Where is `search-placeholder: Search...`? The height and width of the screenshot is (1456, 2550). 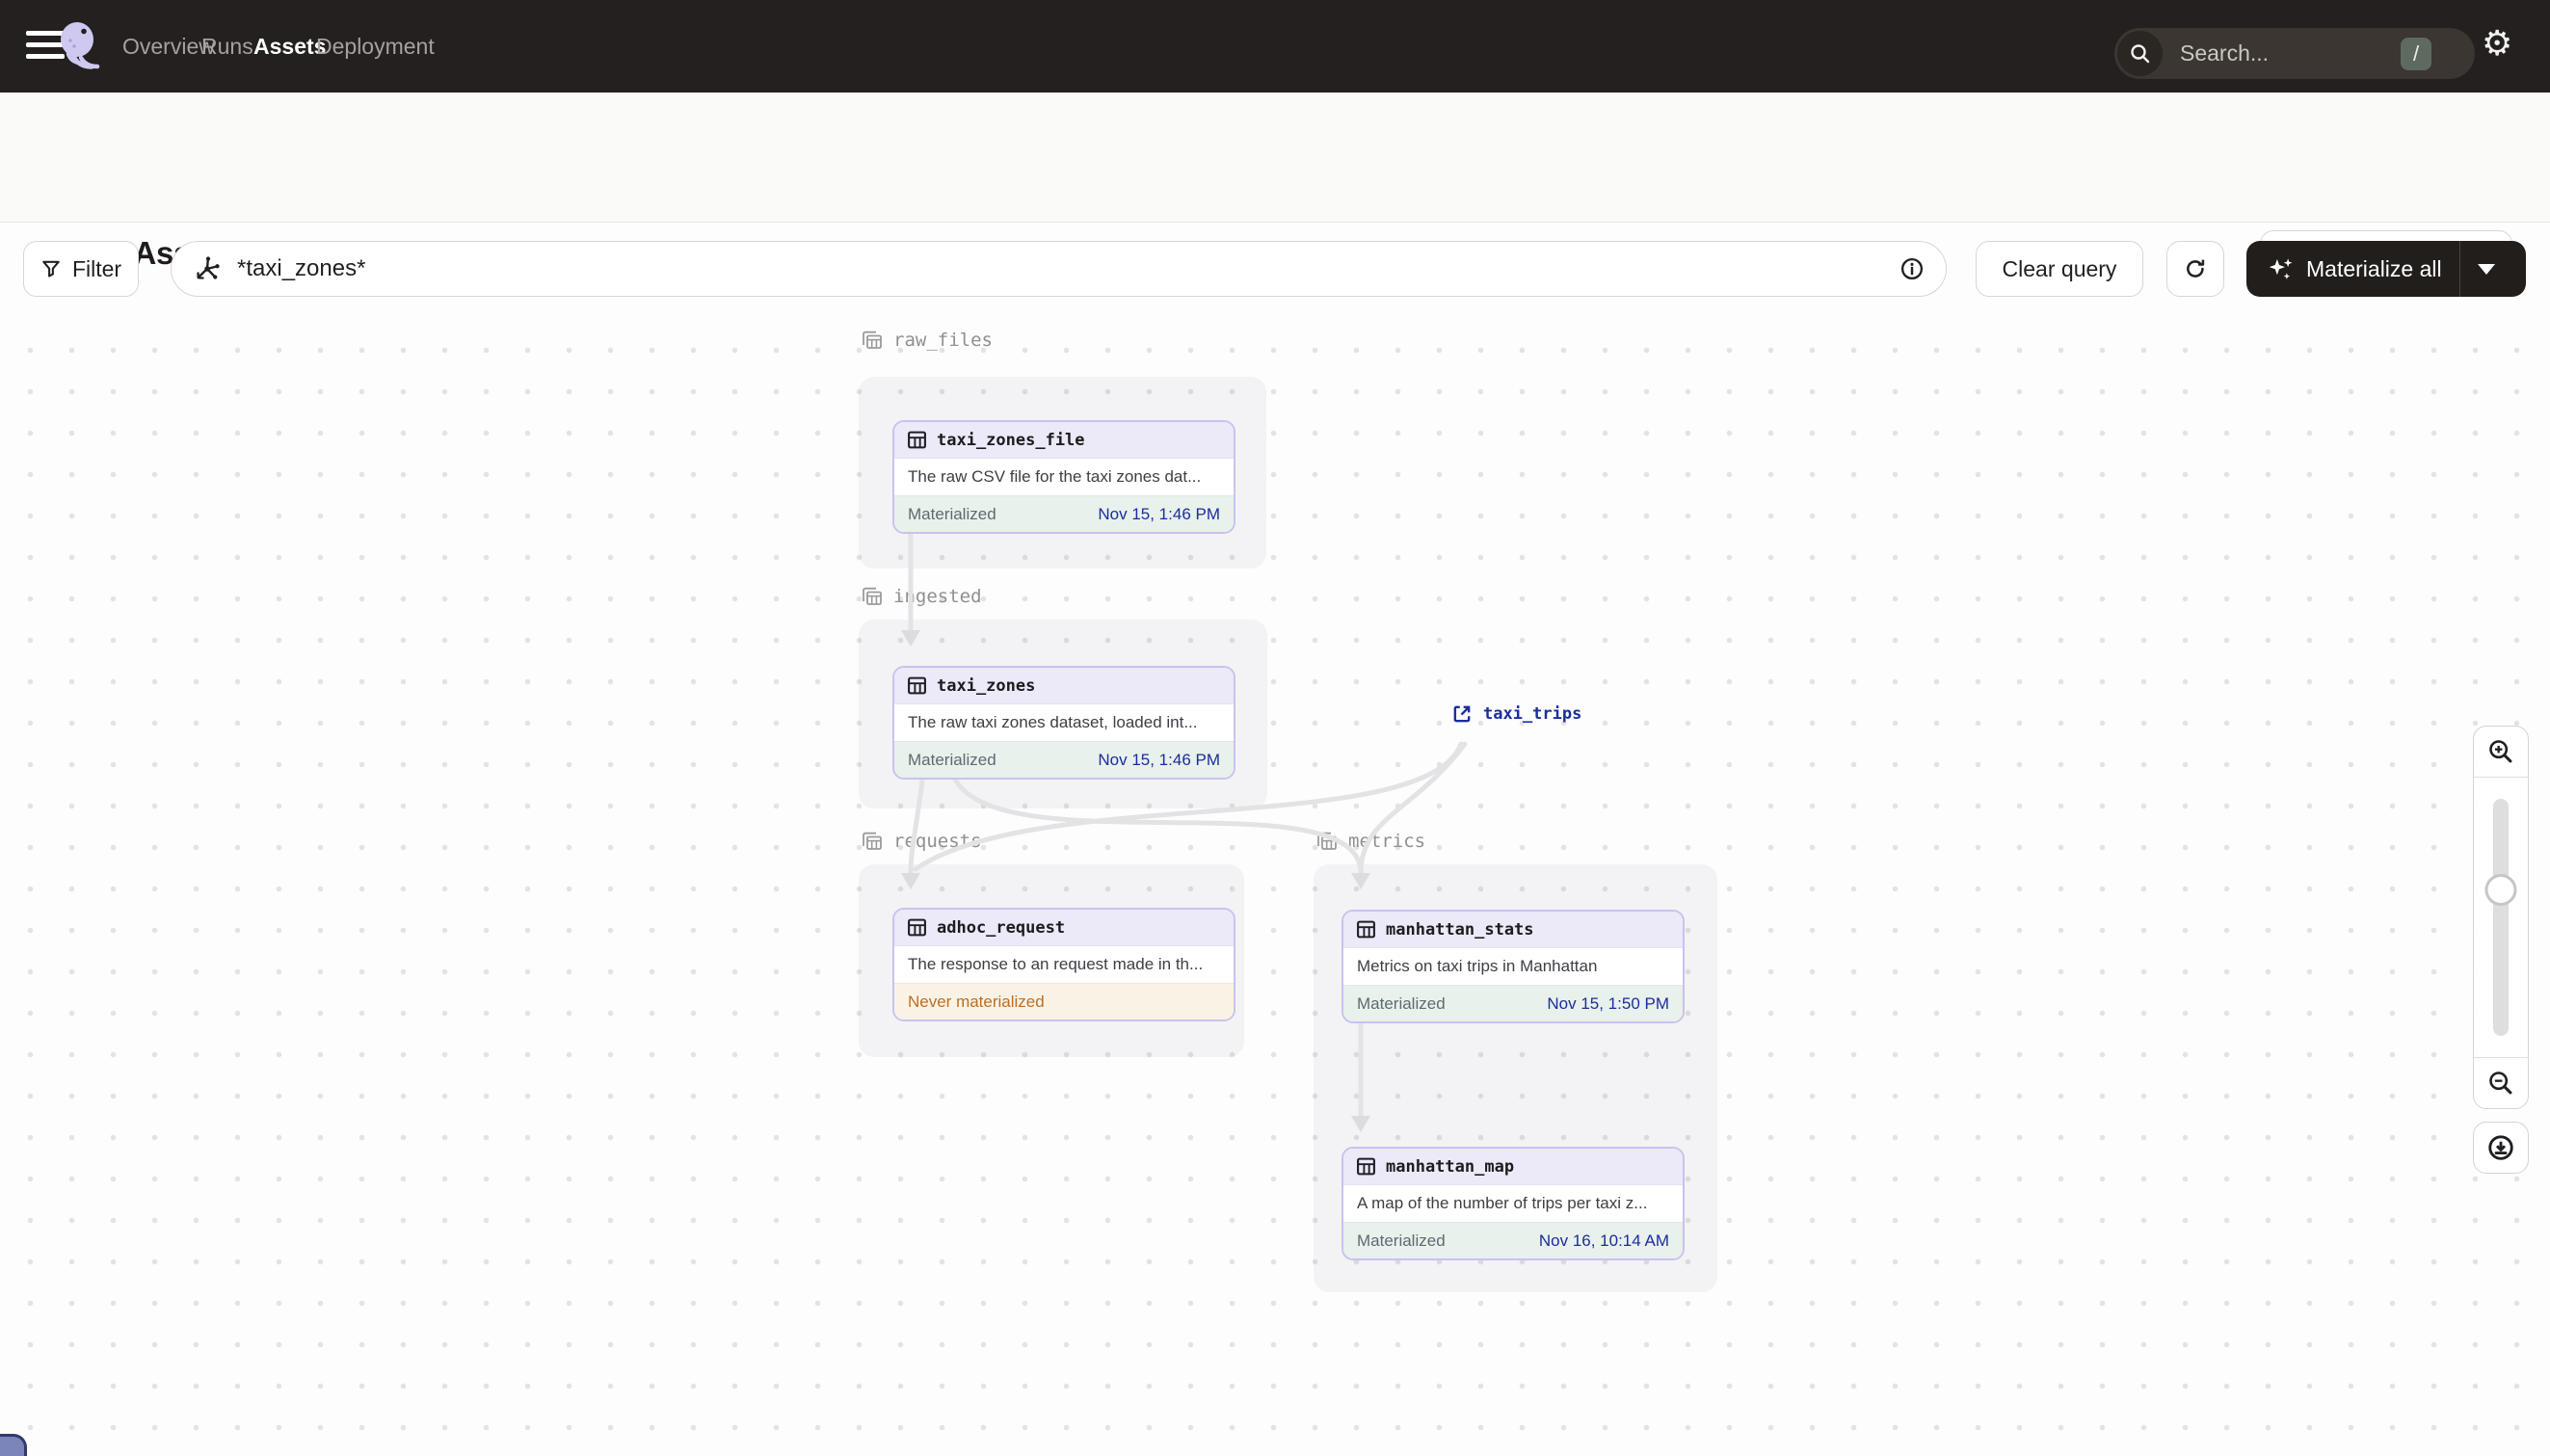 search-placeholder: Search... is located at coordinates (2225, 53).